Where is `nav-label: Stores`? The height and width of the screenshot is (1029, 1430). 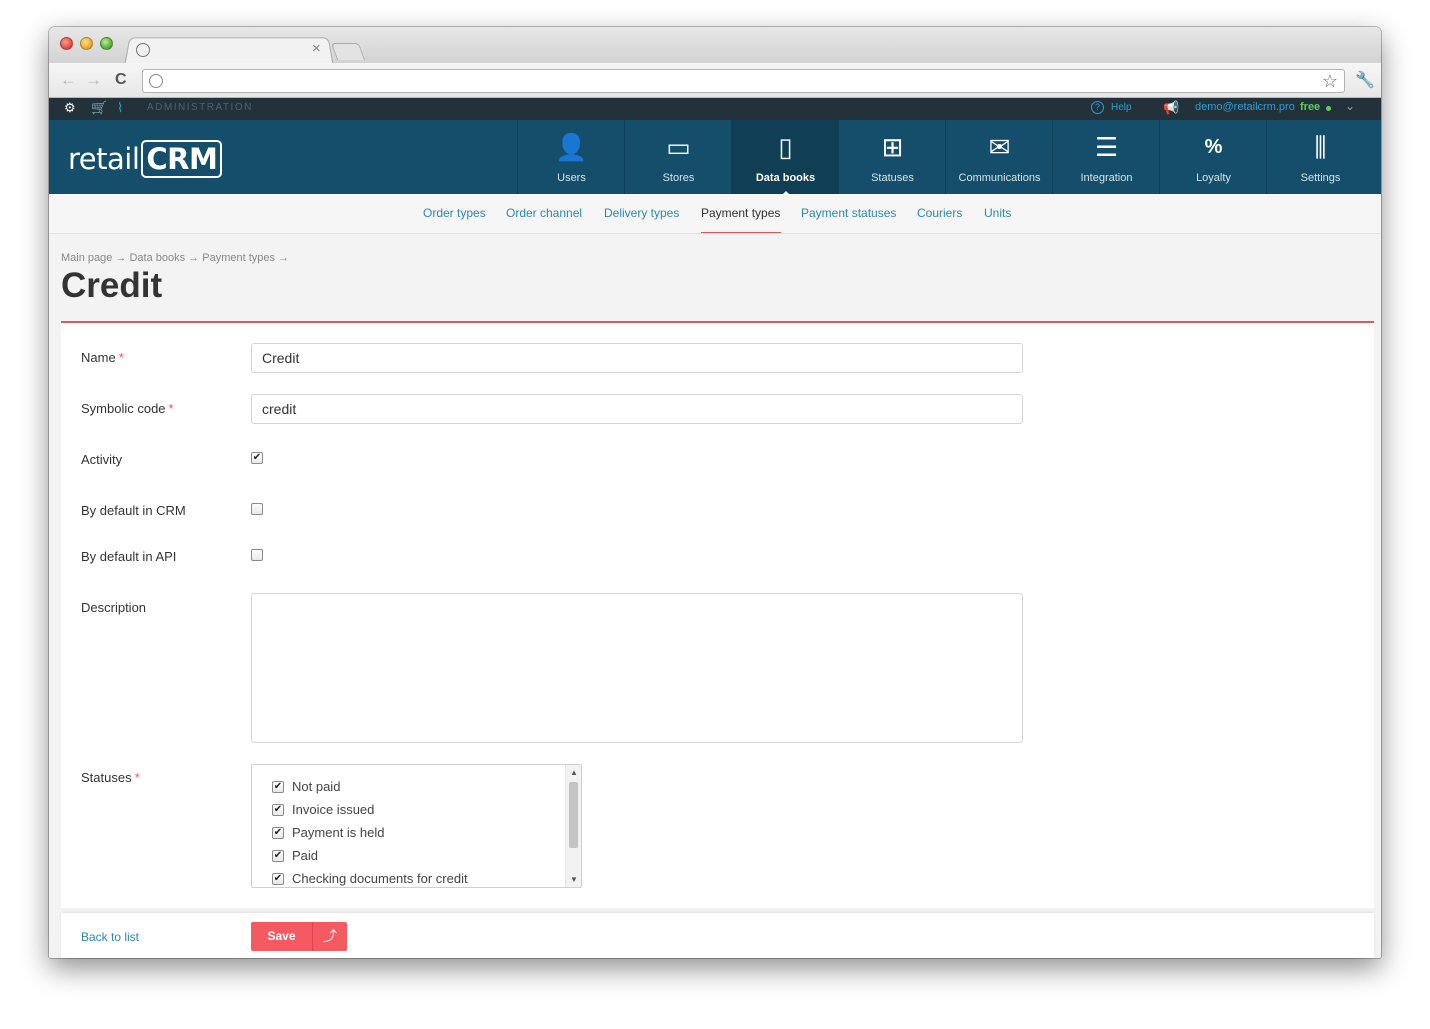
nav-label: Stores is located at coordinates (678, 178).